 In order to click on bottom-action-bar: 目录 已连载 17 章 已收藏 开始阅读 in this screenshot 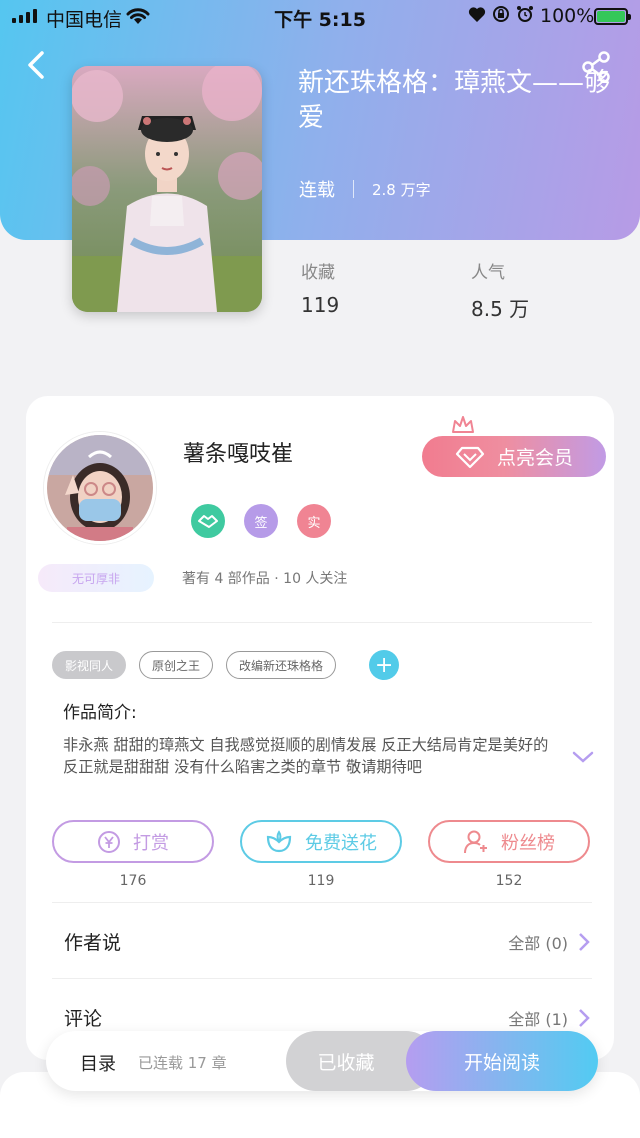, I will do `click(322, 1061)`.